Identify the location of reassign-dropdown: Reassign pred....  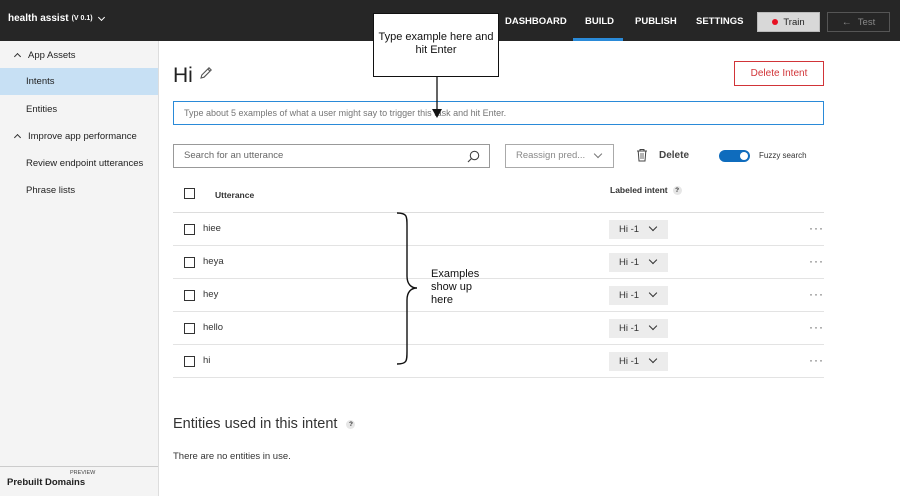
(559, 156).